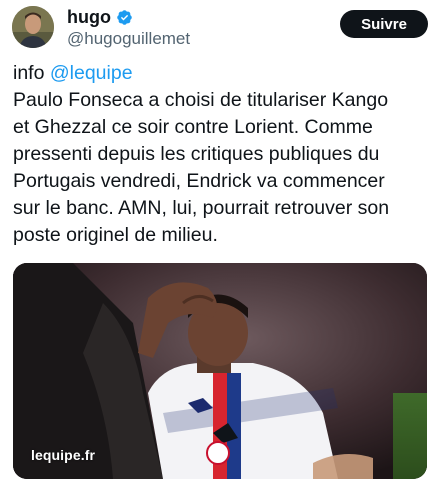 Image resolution: width=440 pixels, height=489 pixels. I want to click on verified-badge-icon, so click(124, 17).